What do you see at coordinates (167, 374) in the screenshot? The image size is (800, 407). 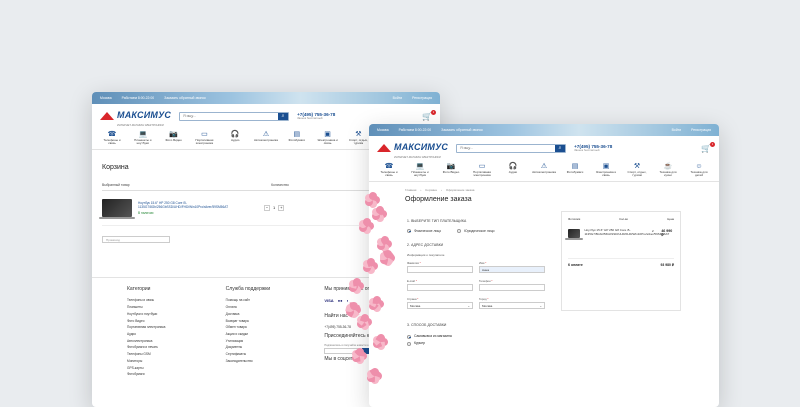 I see `footer-link: Фотобумаги` at bounding box center [167, 374].